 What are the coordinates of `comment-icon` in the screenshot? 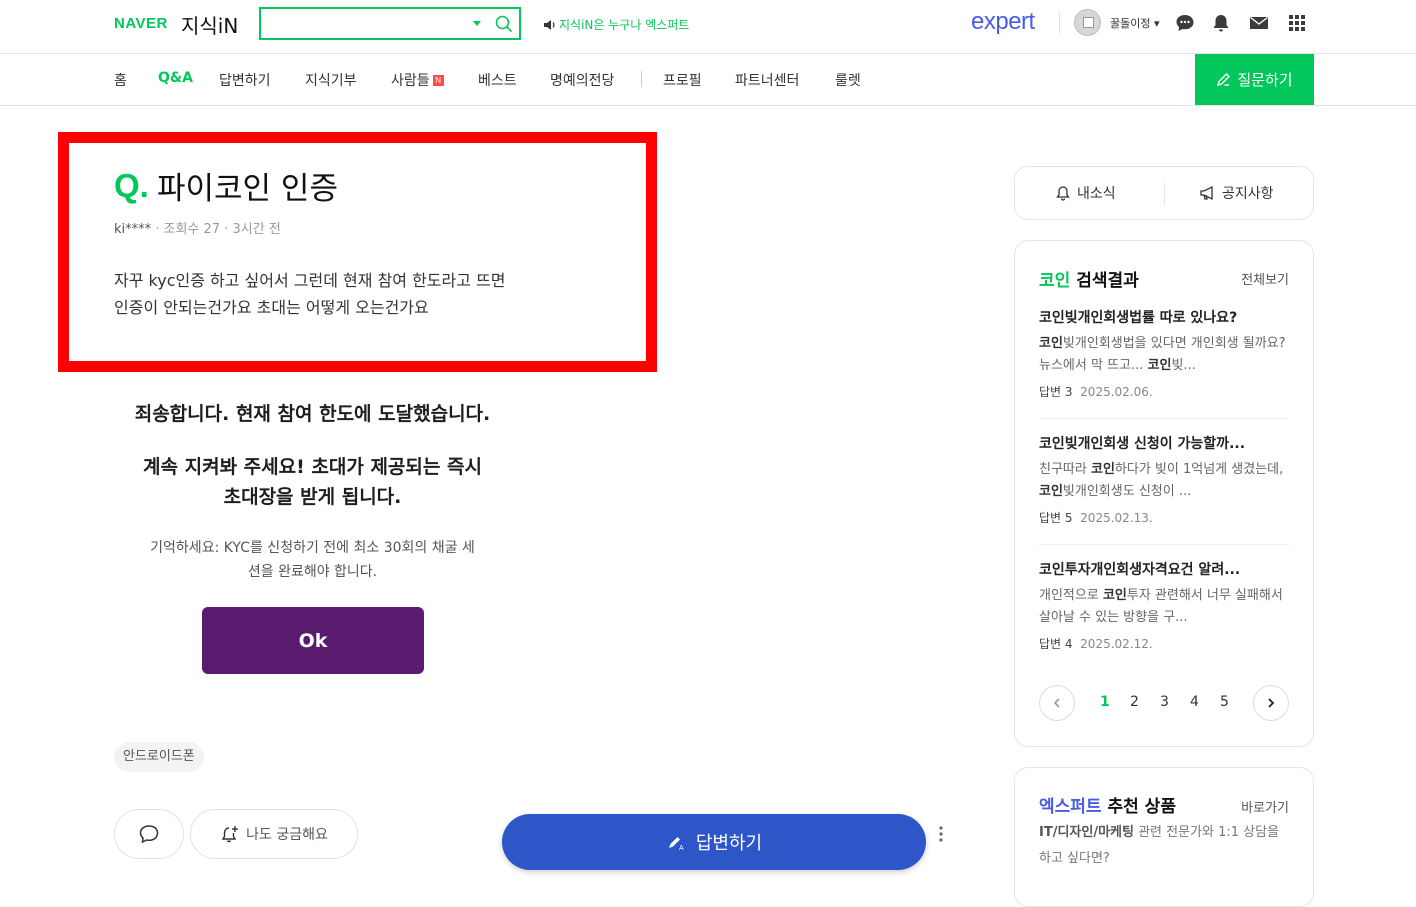 It's located at (149, 834).